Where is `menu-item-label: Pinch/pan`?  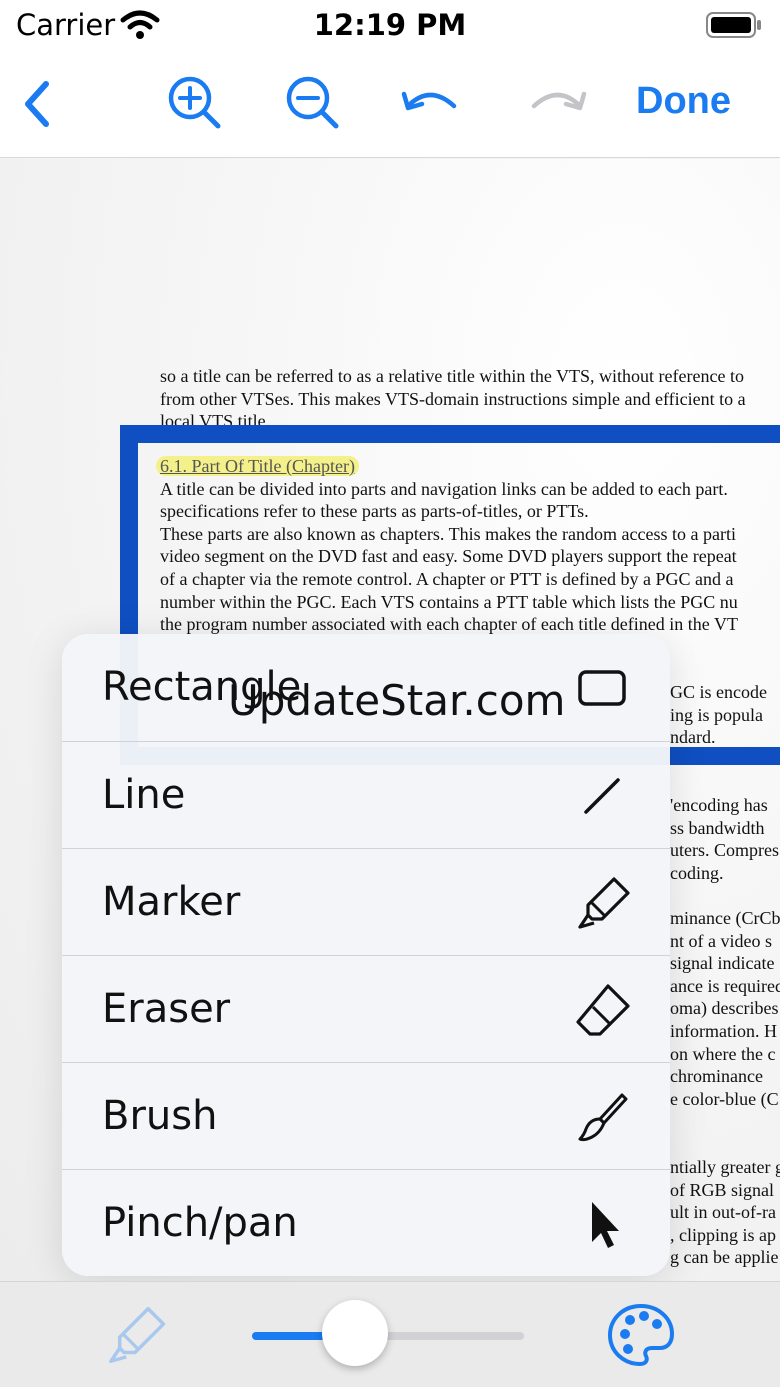 menu-item-label: Pinch/pan is located at coordinates (200, 1223).